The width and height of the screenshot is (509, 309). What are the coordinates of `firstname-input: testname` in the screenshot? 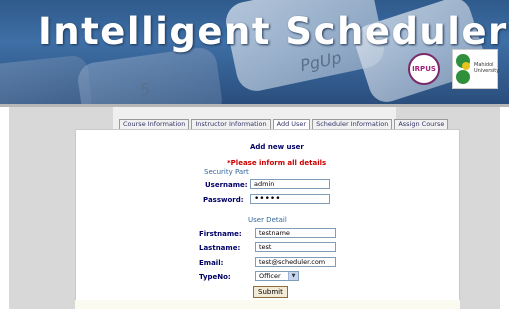 It's located at (295, 233).